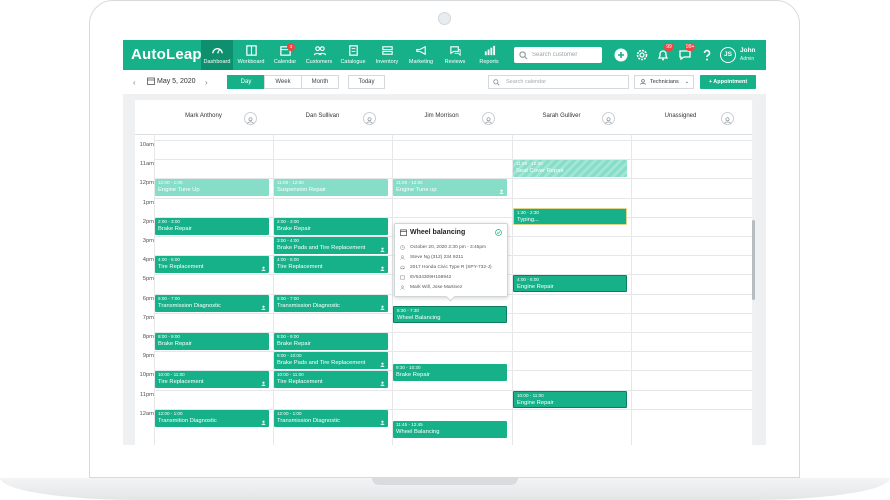  What do you see at coordinates (498, 232) in the screenshot?
I see `check-circle-icon` at bounding box center [498, 232].